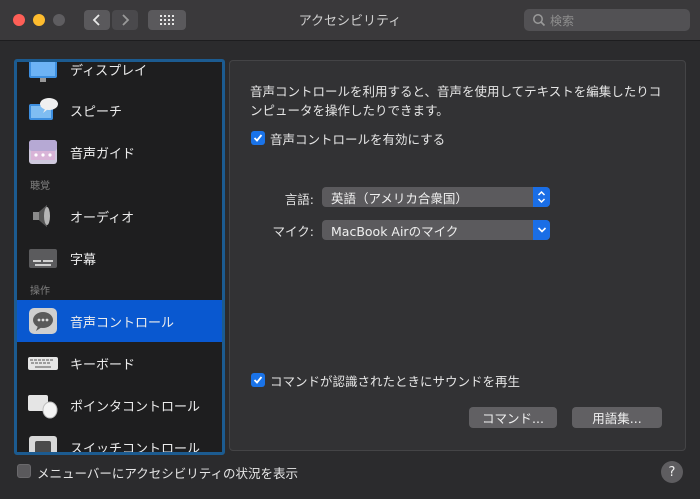 Image resolution: width=700 pixels, height=499 pixels. I want to click on search-icon, so click(539, 20).